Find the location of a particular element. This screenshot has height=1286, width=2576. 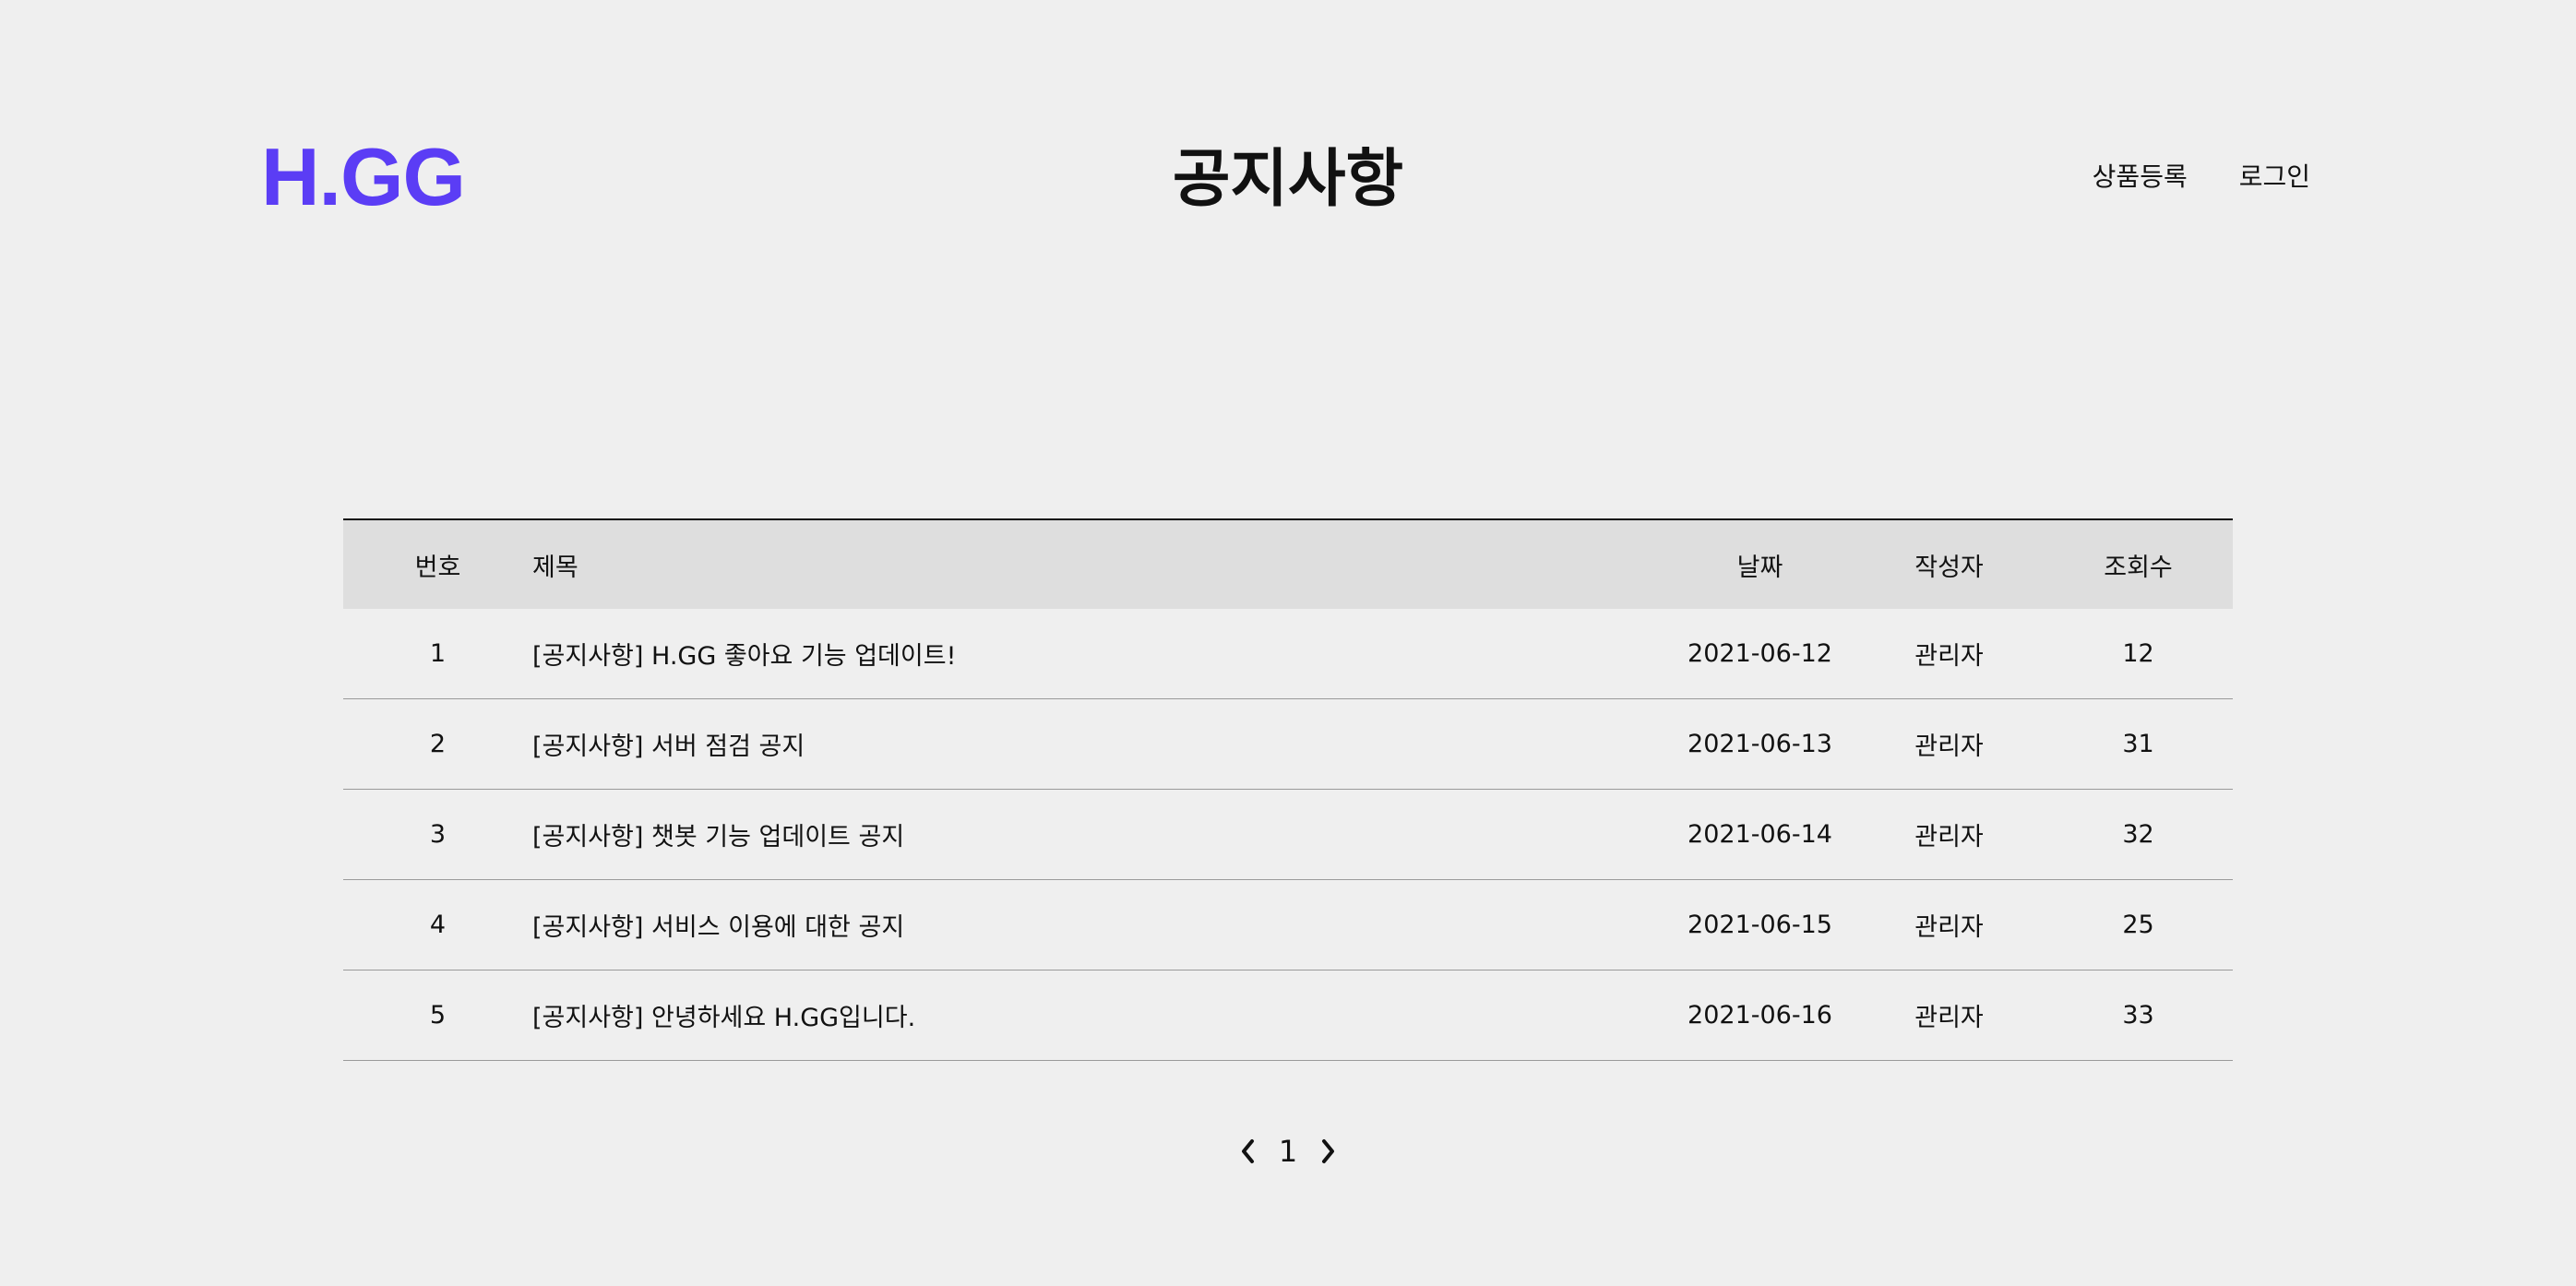

pagination: 1 is located at coordinates (1288, 1151).